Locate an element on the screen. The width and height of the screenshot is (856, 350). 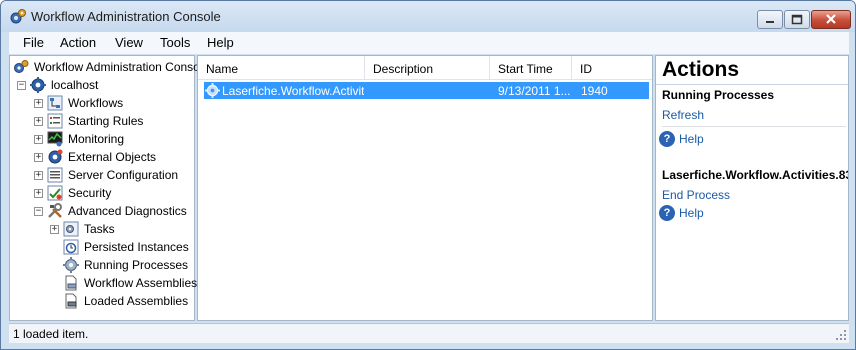
tree-label: Workflows is located at coordinates (96, 103).